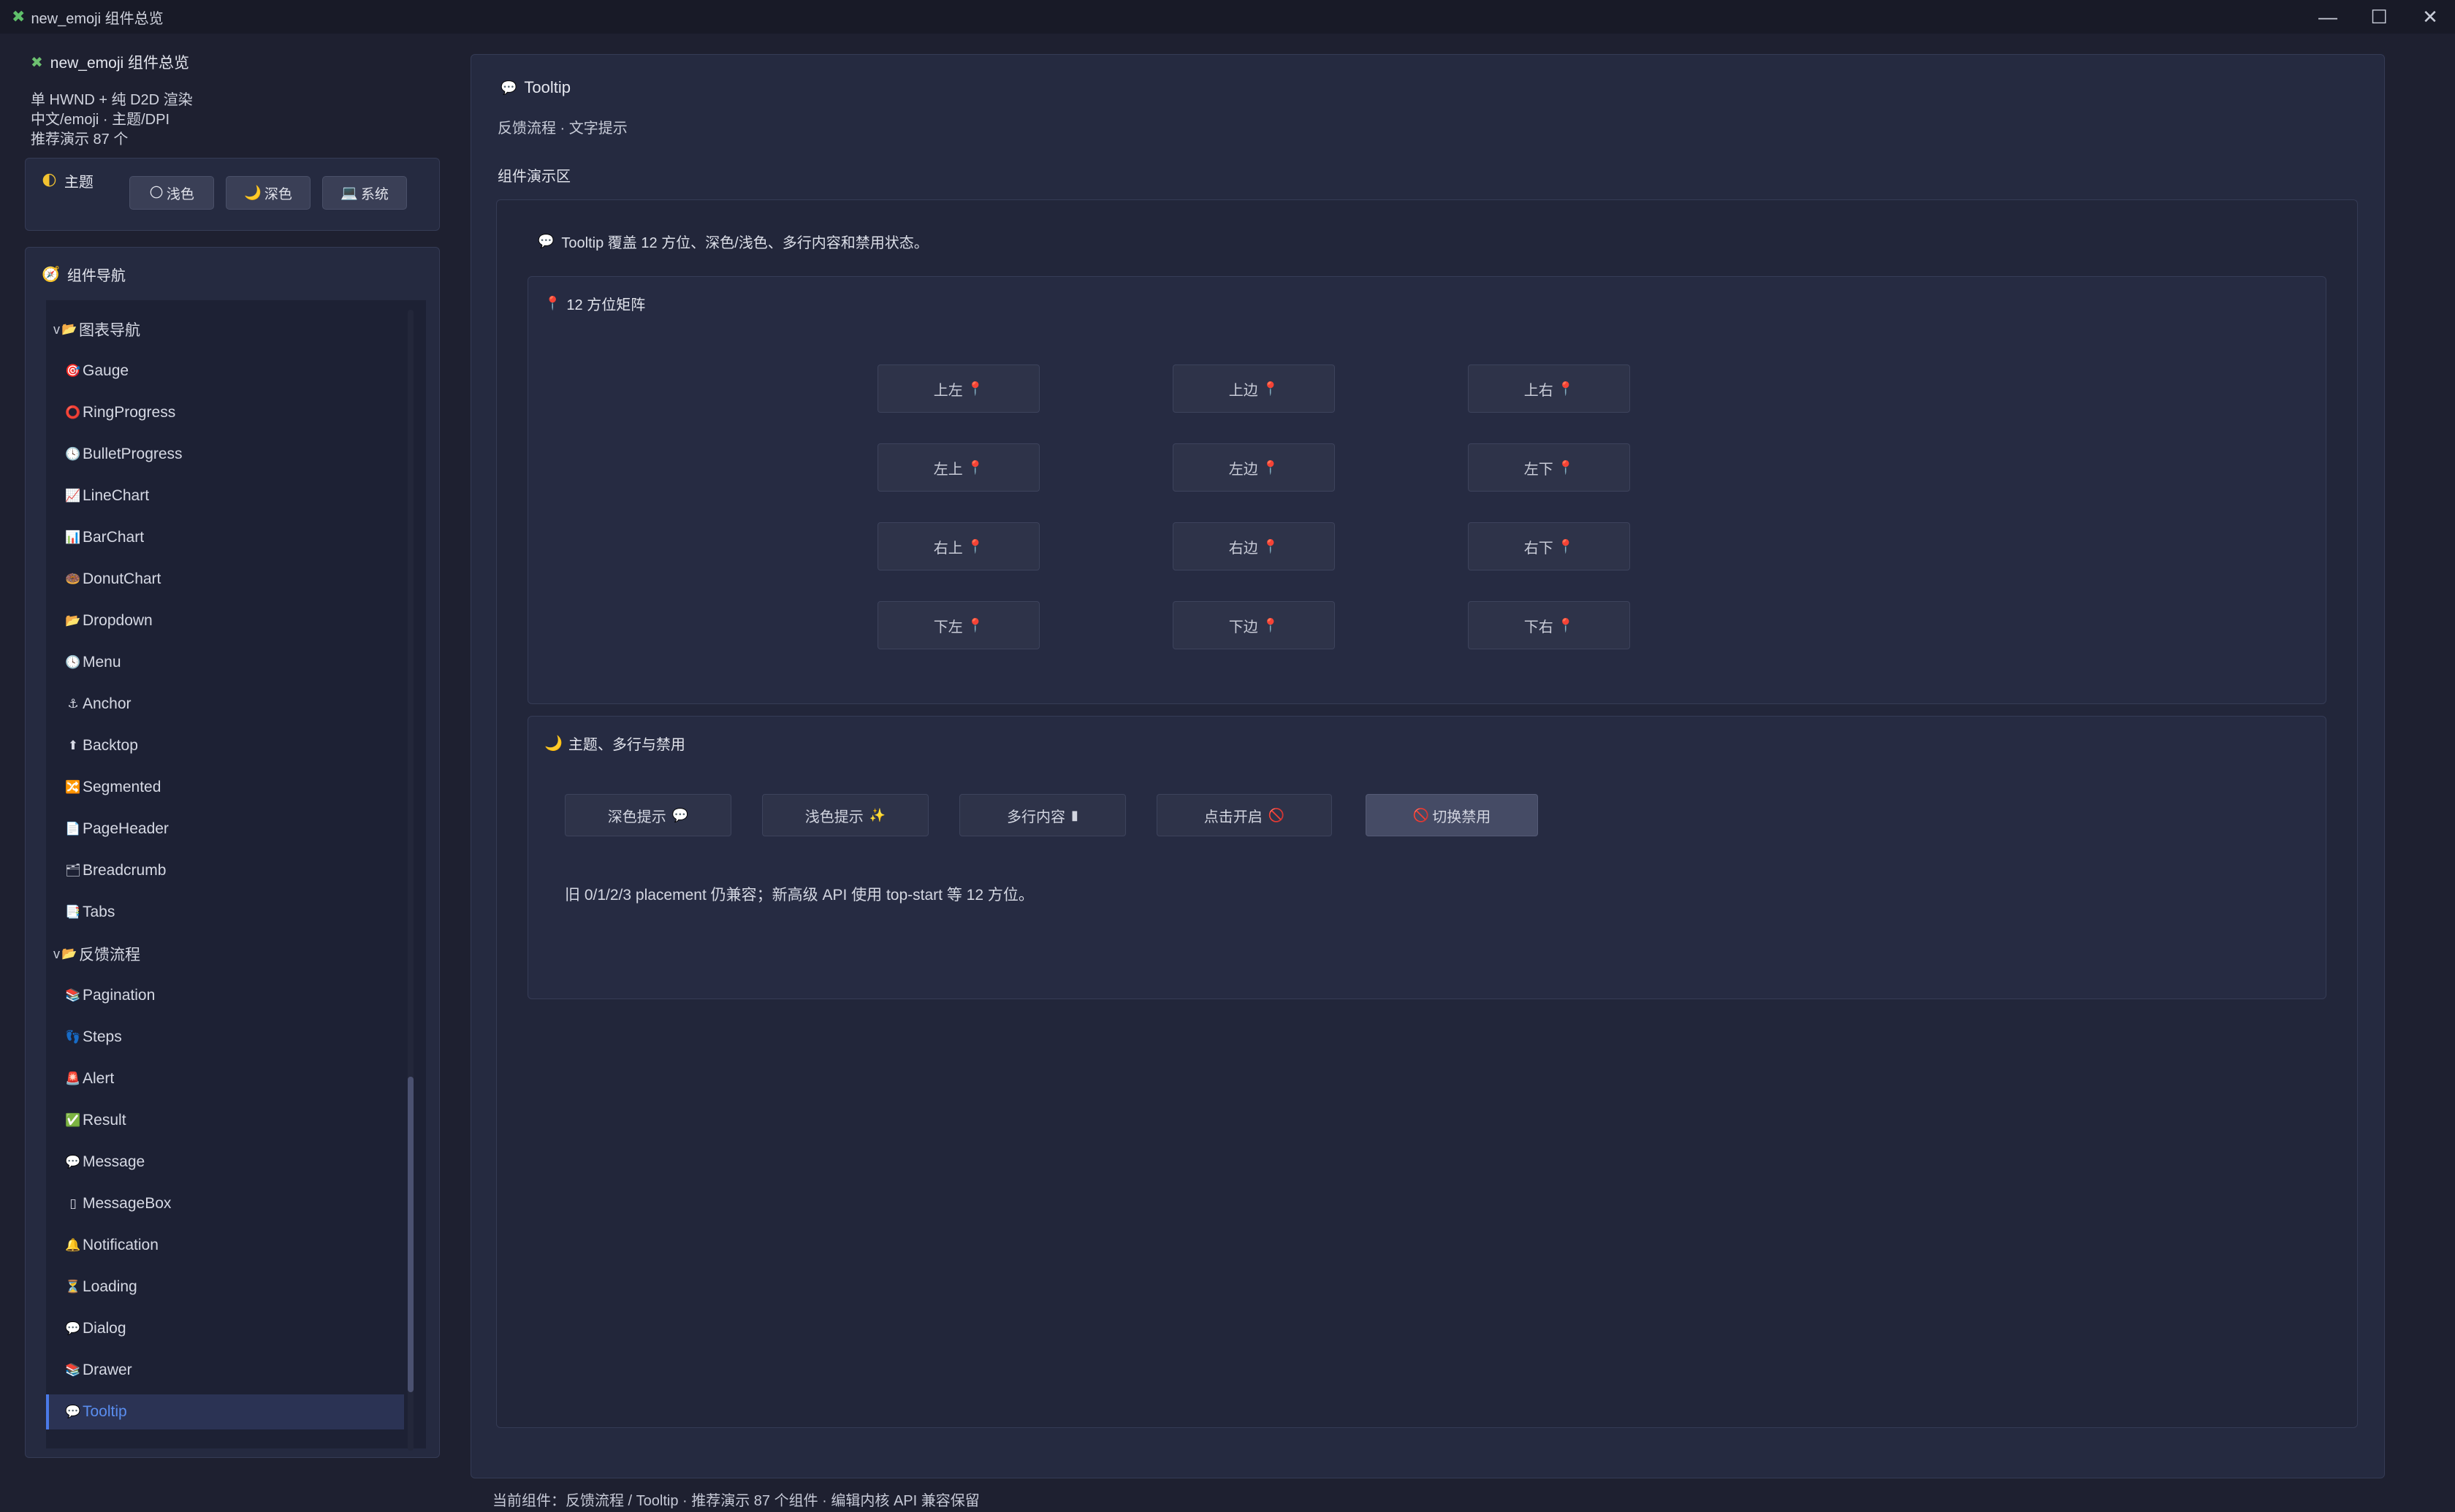 The image size is (2455, 1512). I want to click on info-line: 单 HWND + 纯 D2D 渲染, so click(112, 100).